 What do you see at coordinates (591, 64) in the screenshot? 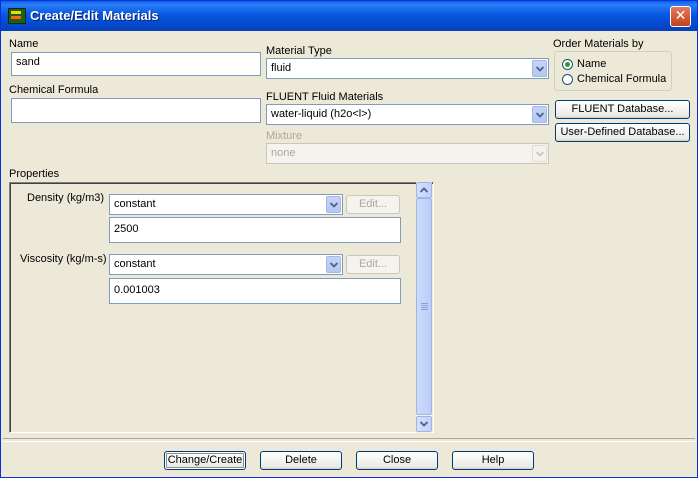
I see `order-by-name-label: Name` at bounding box center [591, 64].